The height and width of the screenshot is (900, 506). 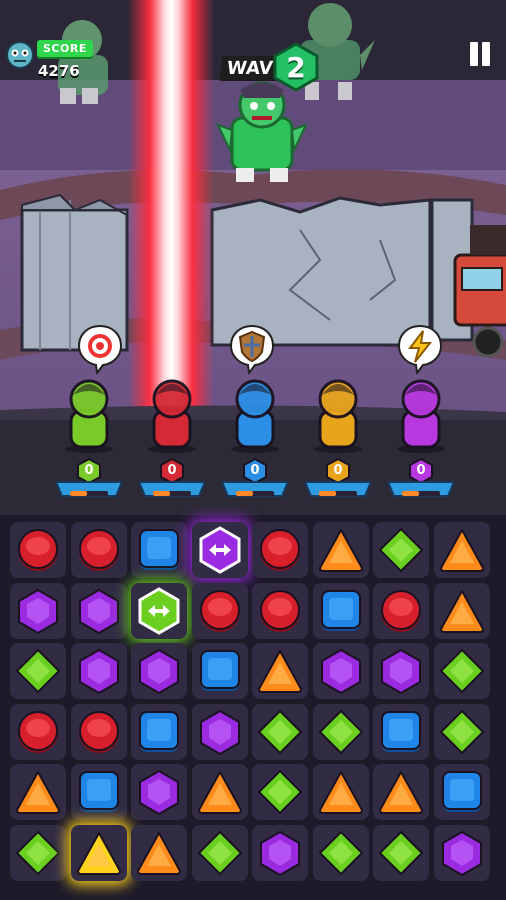 What do you see at coordinates (474, 54) in the screenshot?
I see `pause-icon-bar-left` at bounding box center [474, 54].